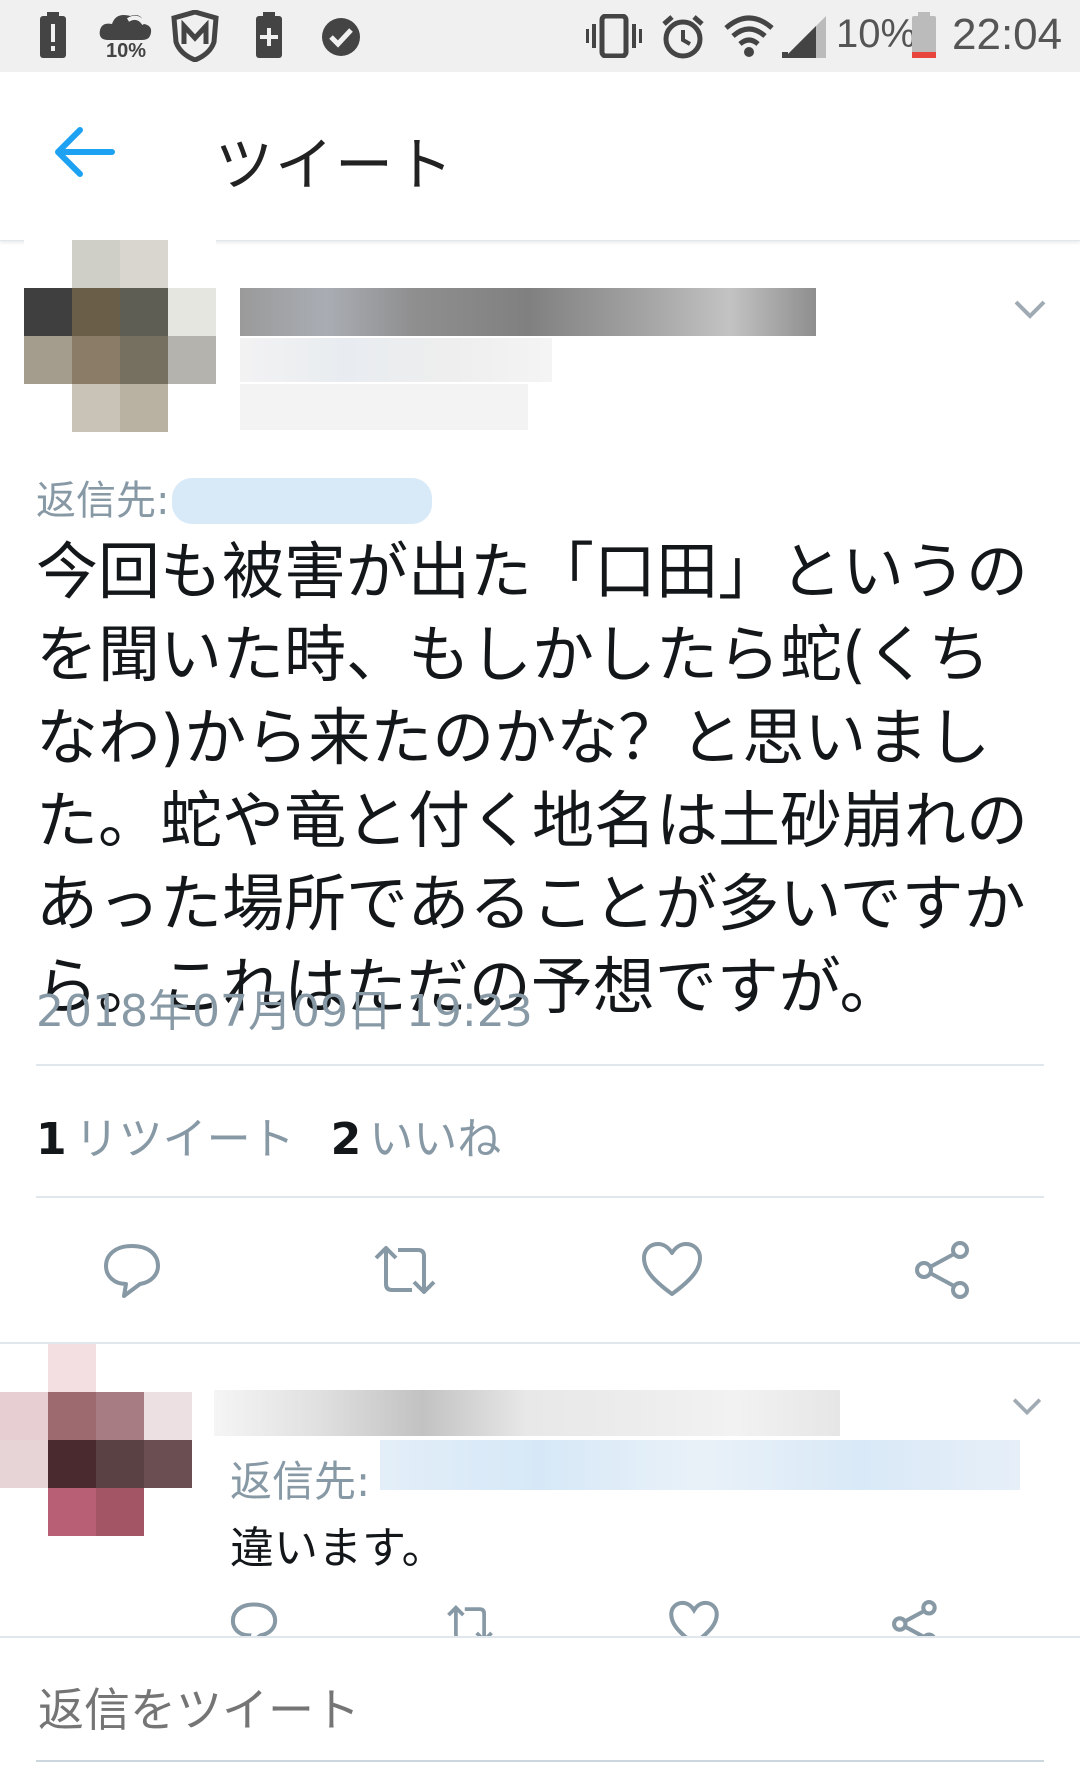  I want to click on battery-plus-icon, so click(269, 35).